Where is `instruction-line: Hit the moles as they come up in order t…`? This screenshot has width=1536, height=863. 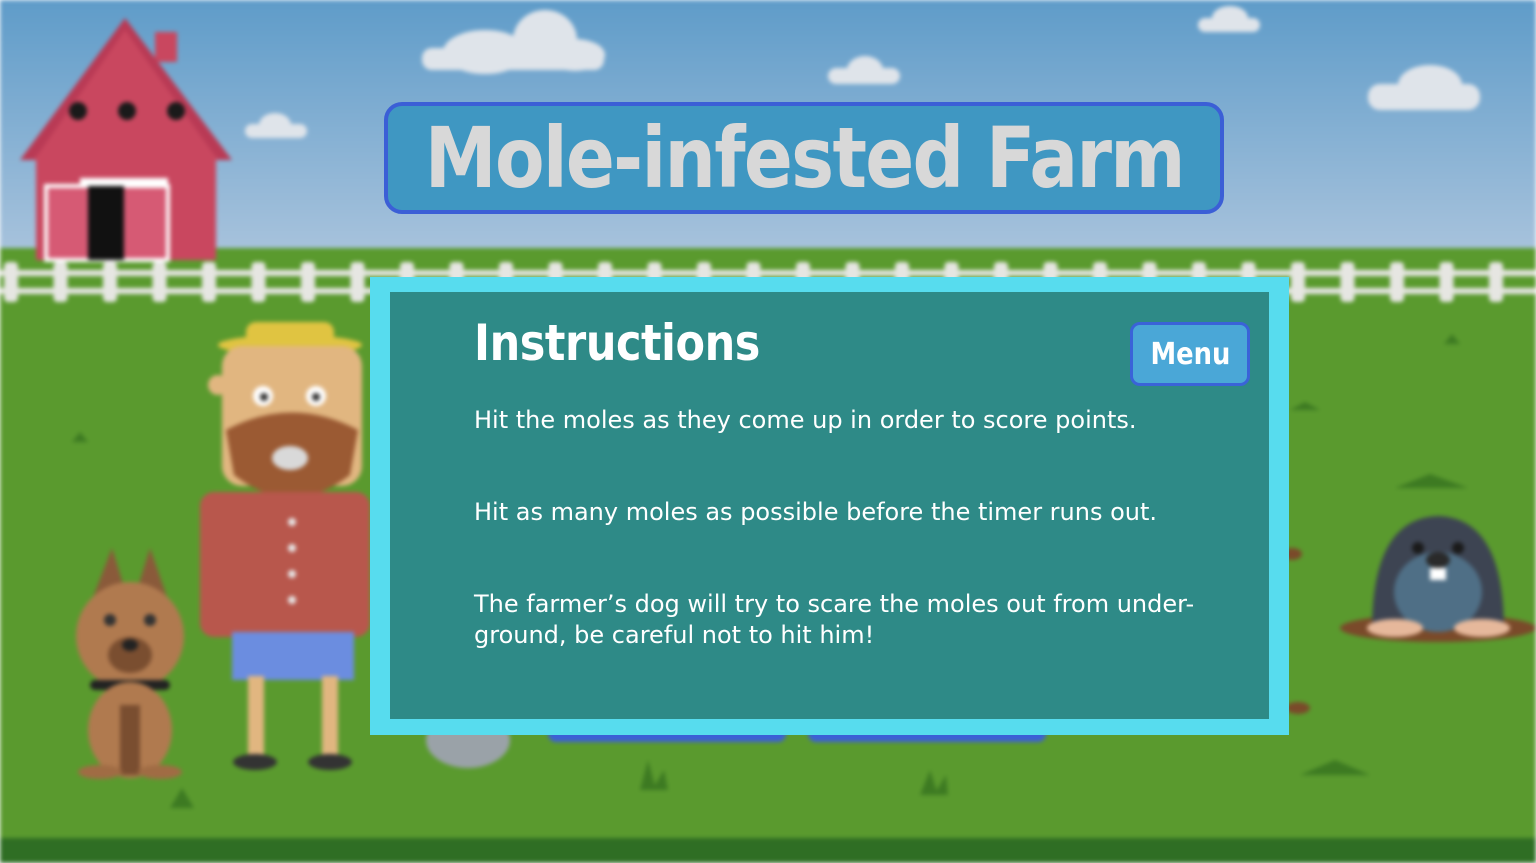
instruction-line: Hit the moles as they come up in order t… is located at coordinates (805, 420).